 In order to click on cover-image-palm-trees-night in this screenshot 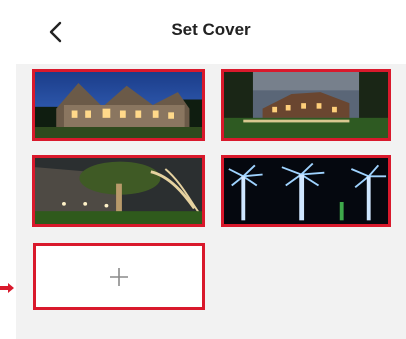, I will do `click(306, 191)`.